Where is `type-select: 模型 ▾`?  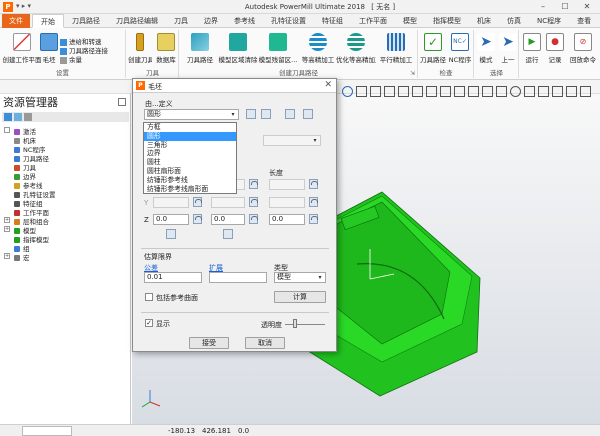 type-select: 模型 ▾ is located at coordinates (300, 277).